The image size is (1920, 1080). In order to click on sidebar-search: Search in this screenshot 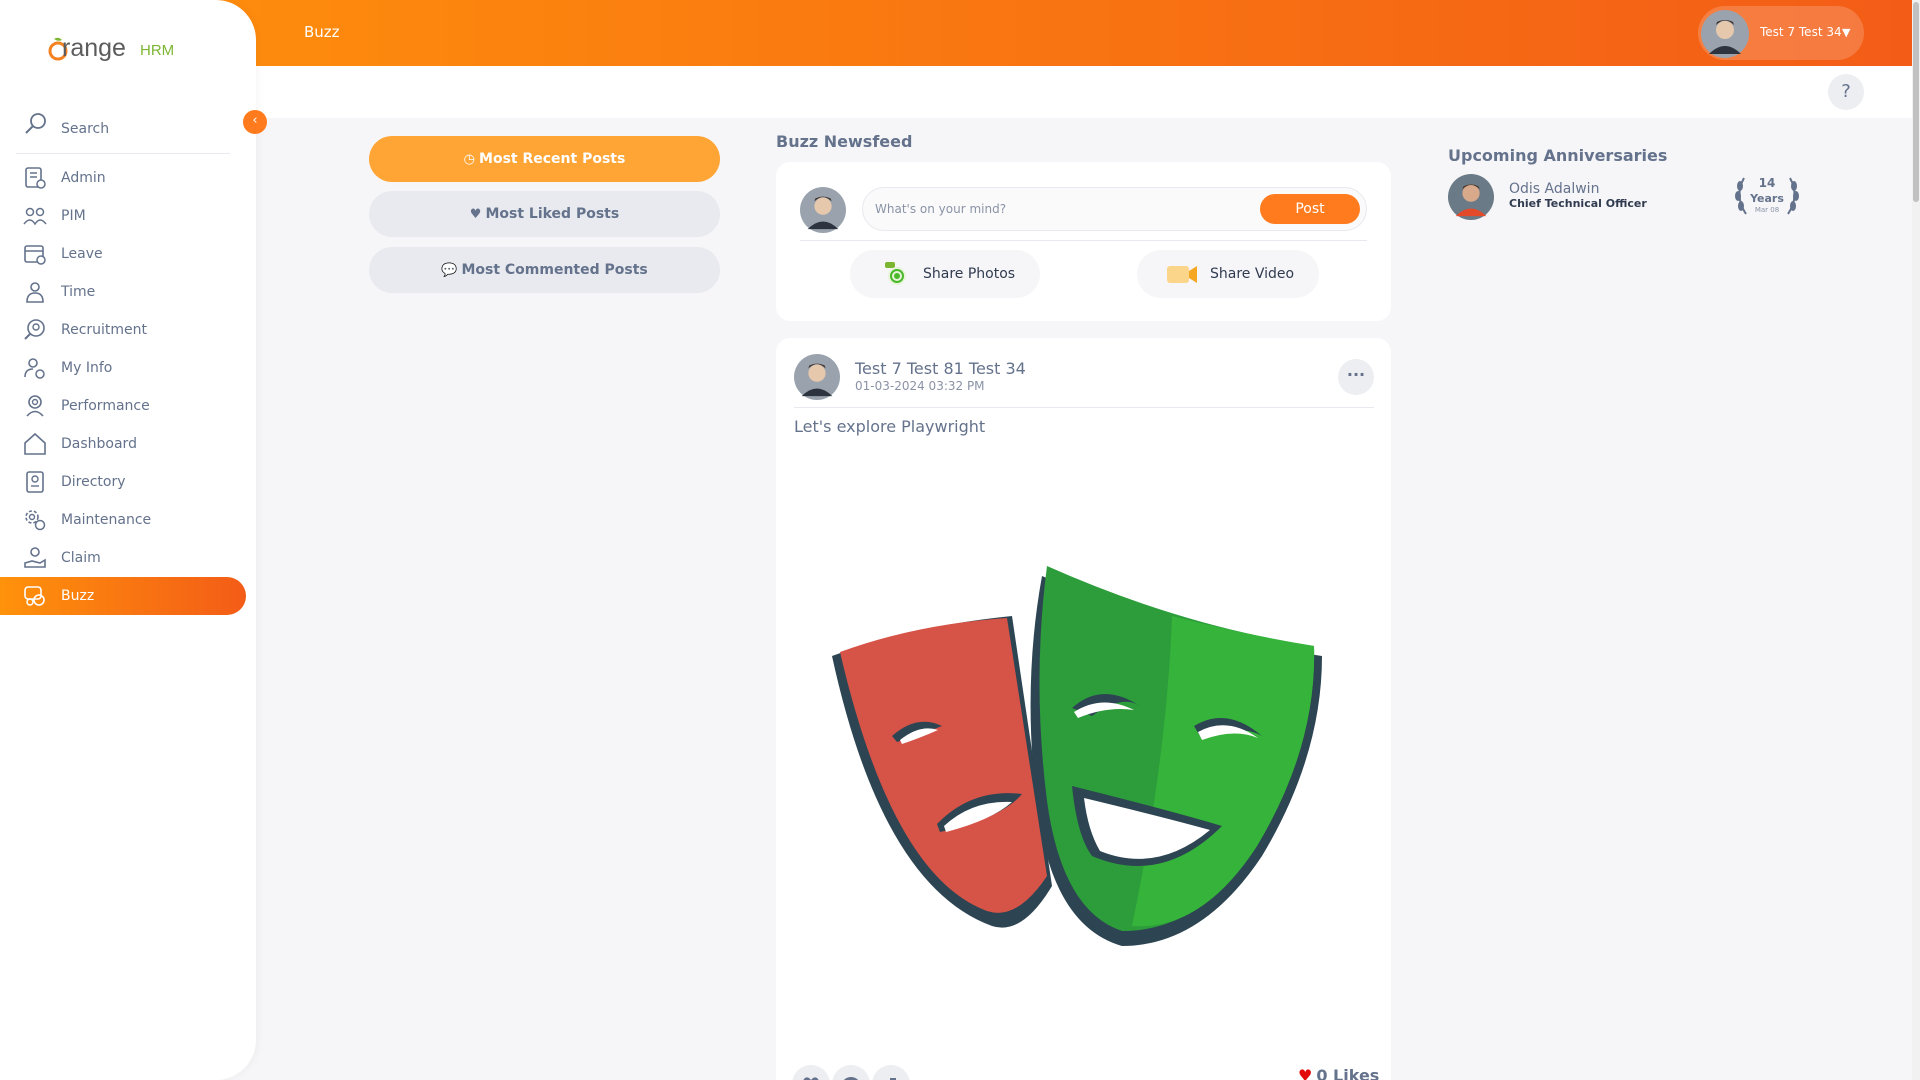, I will do `click(123, 131)`.